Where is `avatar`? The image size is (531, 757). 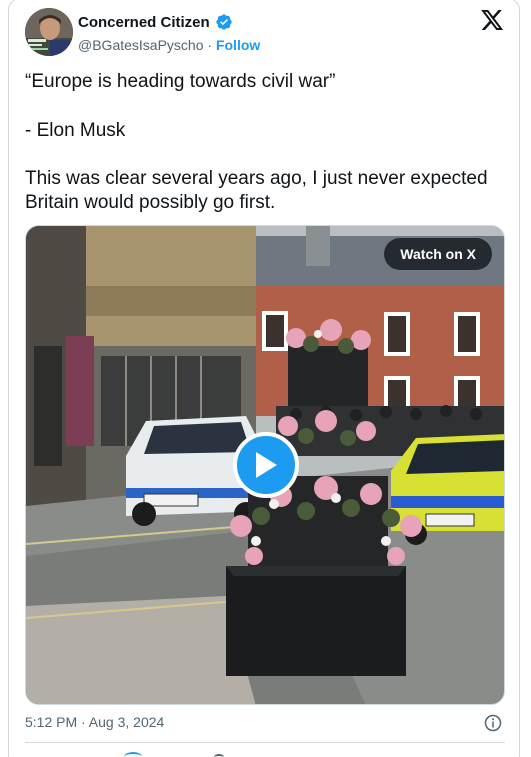 avatar is located at coordinates (49, 32).